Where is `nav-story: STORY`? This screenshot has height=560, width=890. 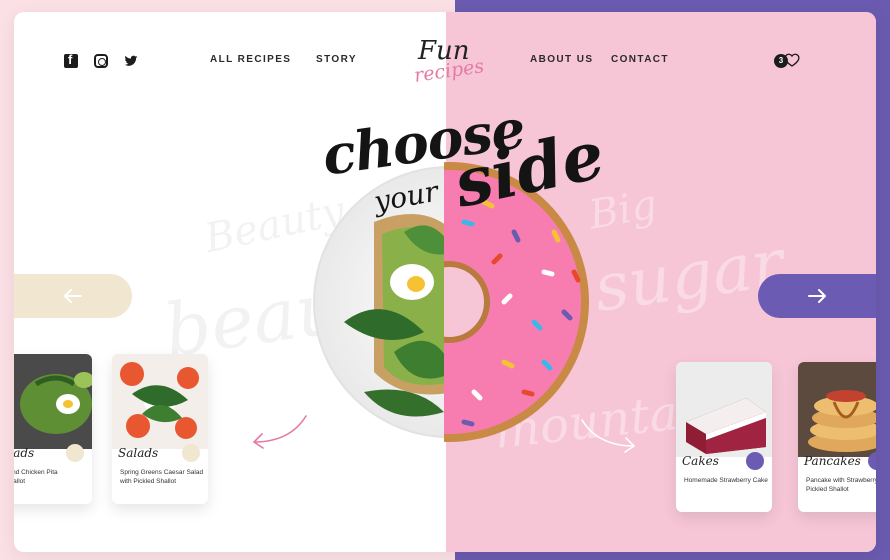 nav-story: STORY is located at coordinates (336, 59).